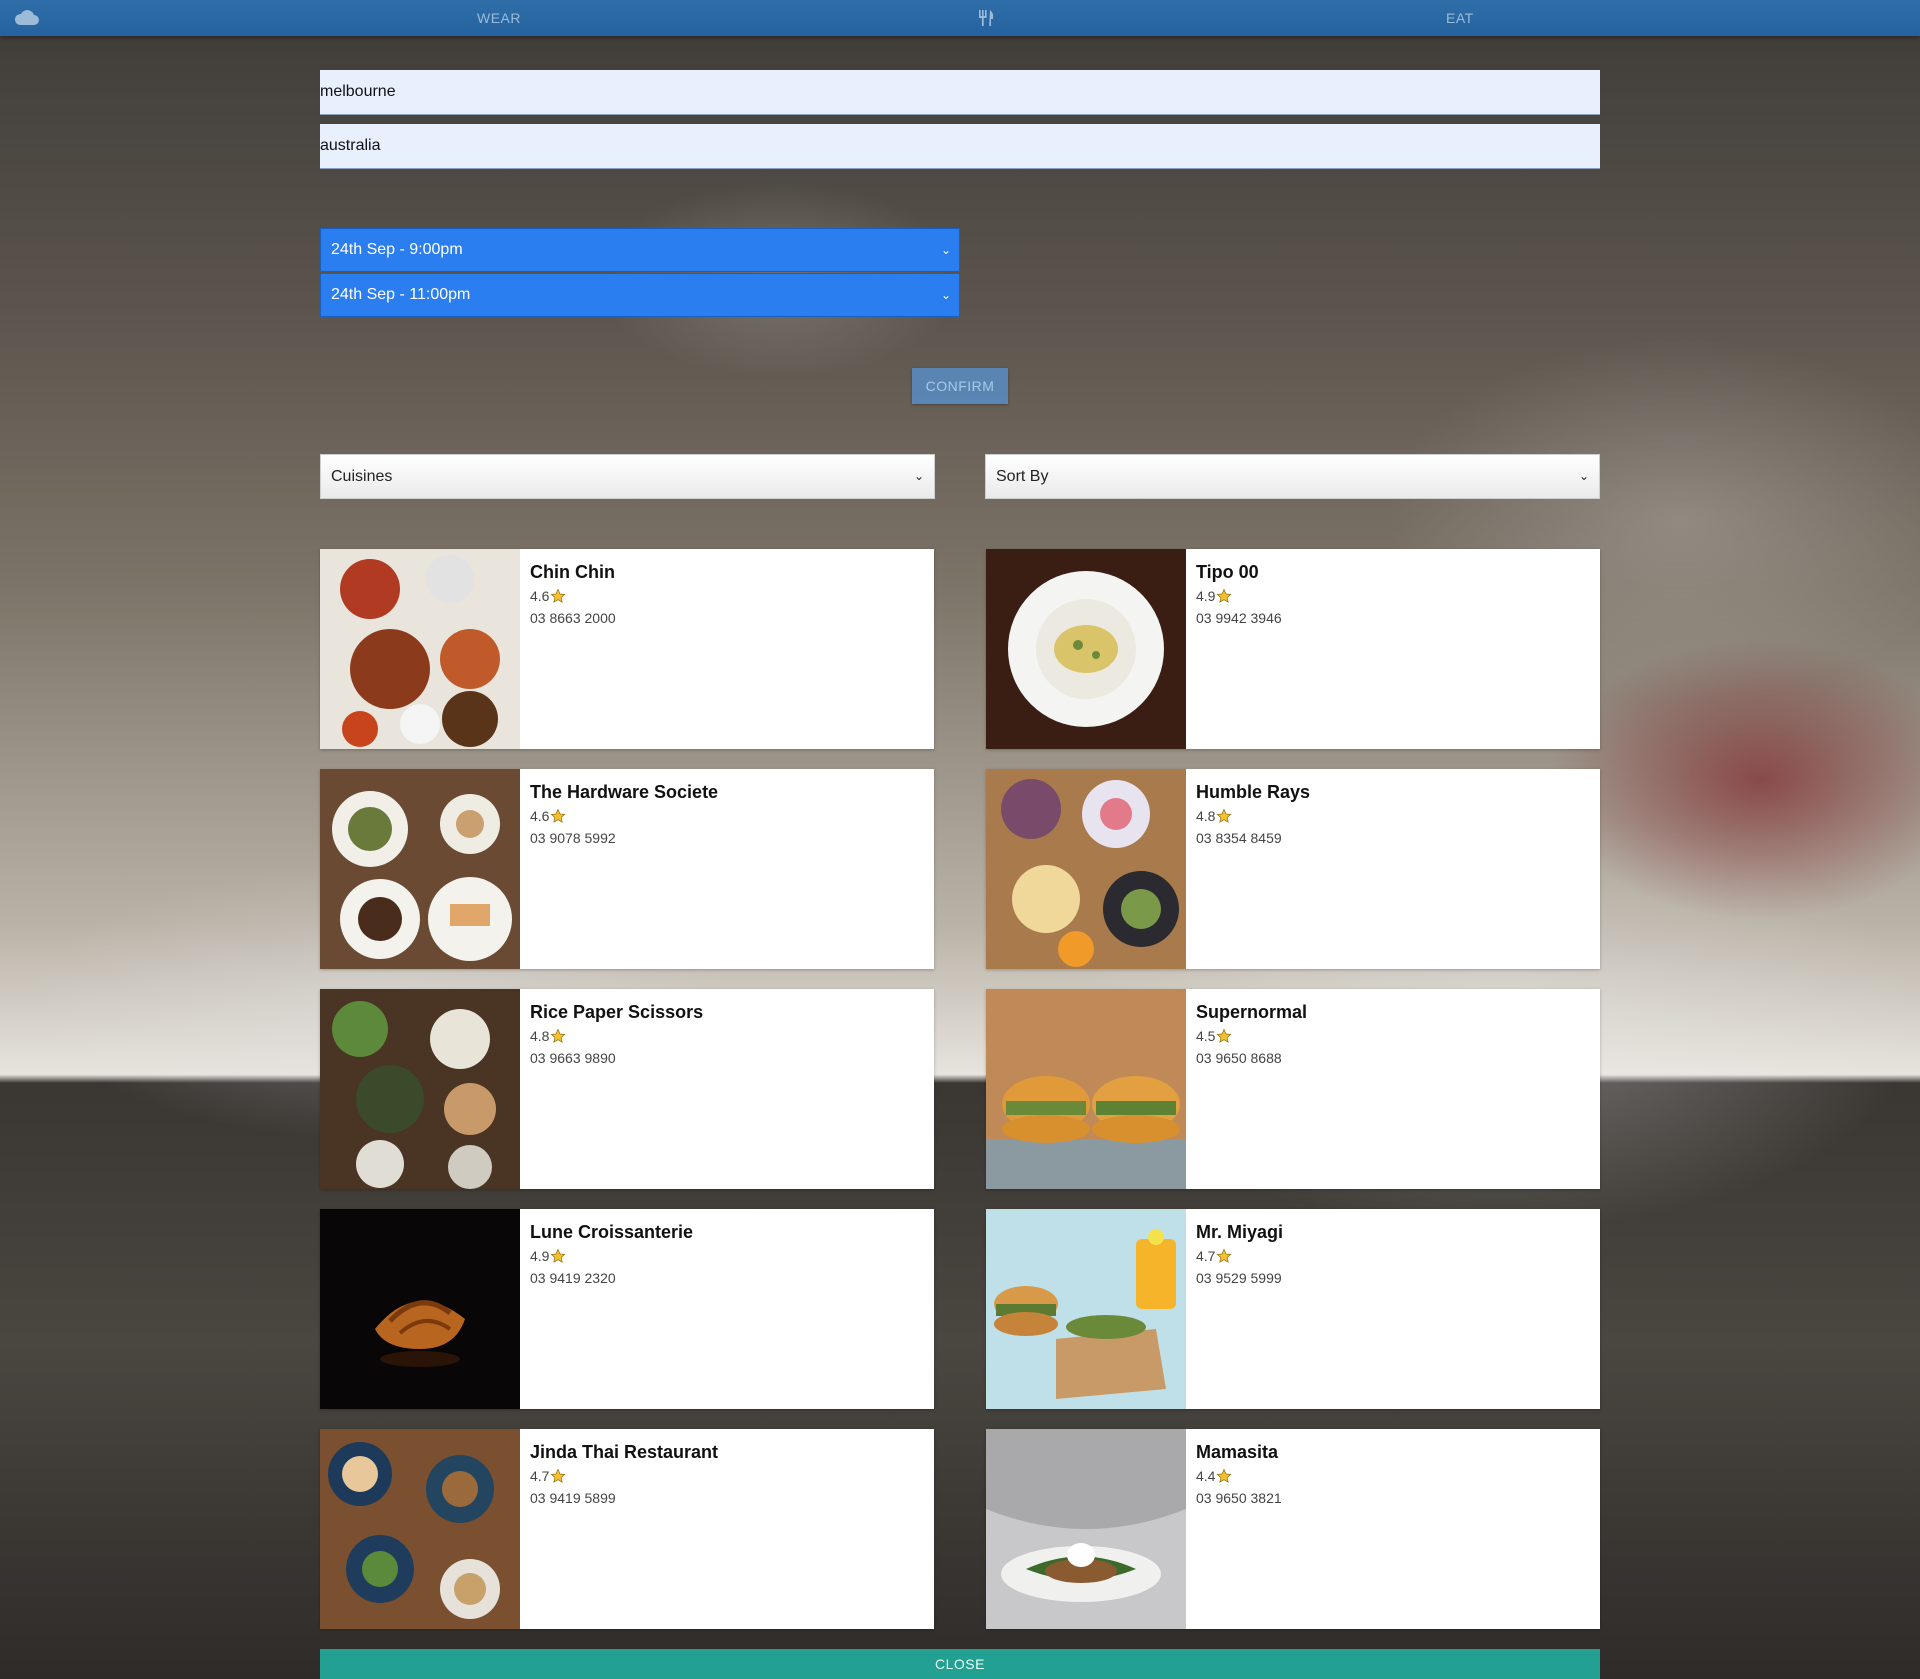  I want to click on cuisines-select: Cuisines ⌄, so click(627, 476).